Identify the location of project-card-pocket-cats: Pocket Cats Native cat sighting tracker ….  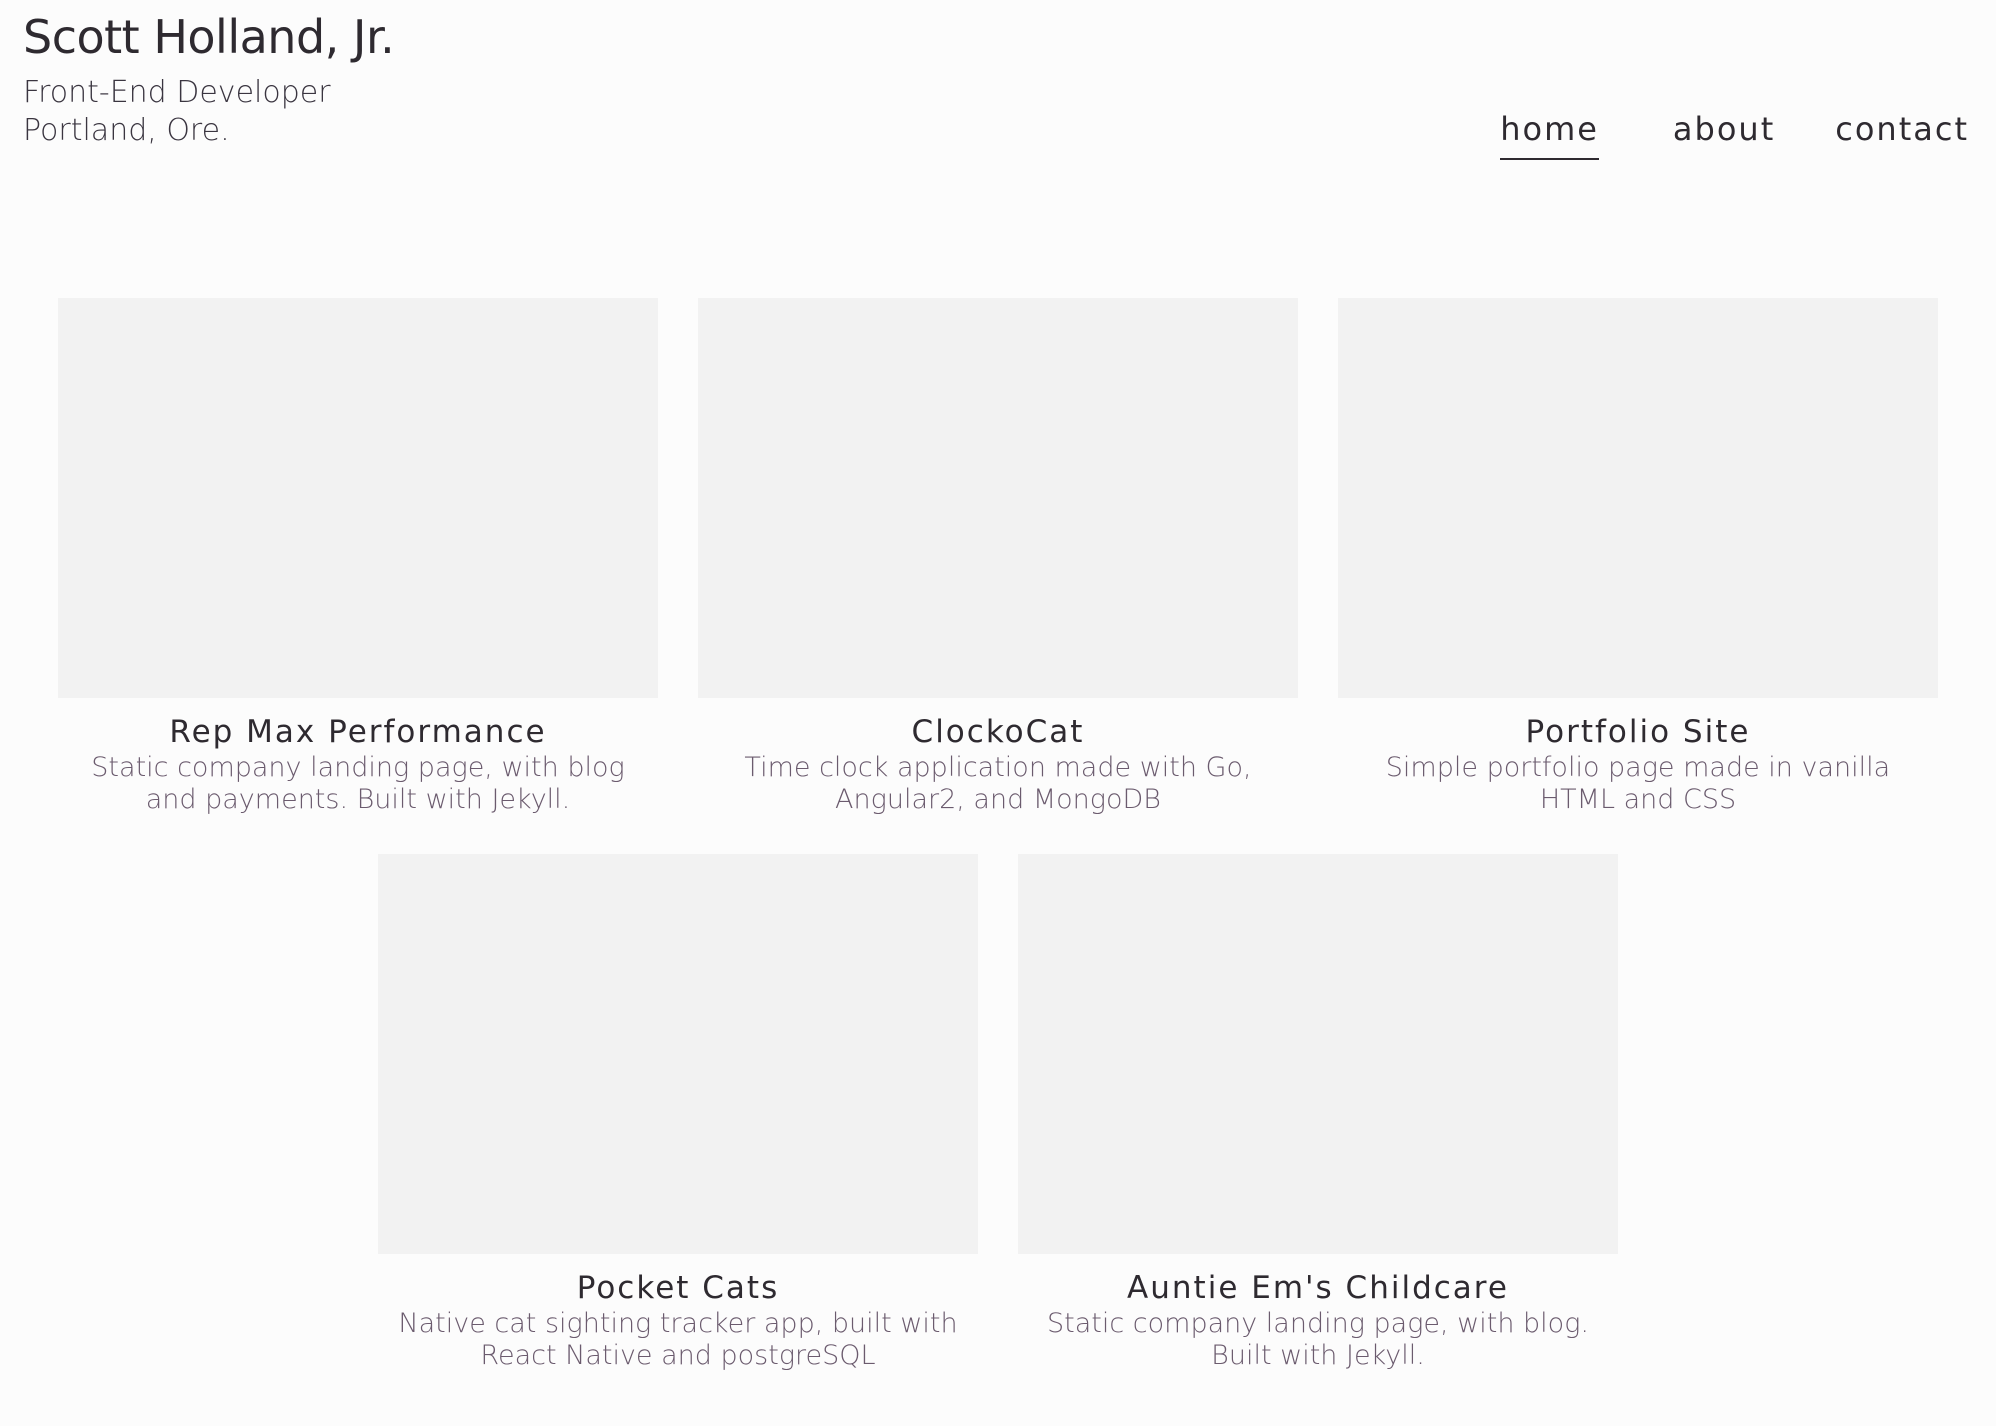
(678, 1113).